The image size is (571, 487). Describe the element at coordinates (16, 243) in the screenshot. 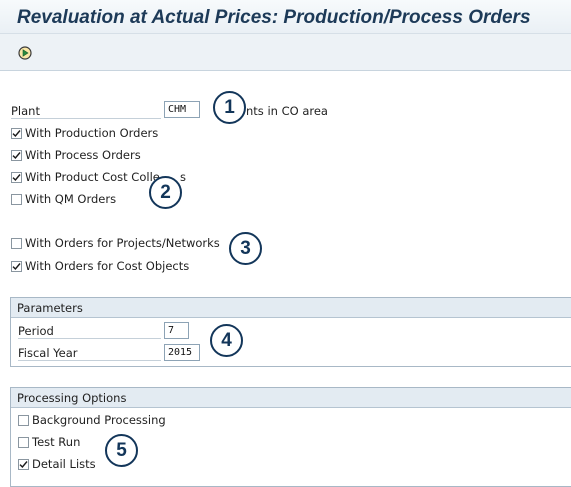

I see `orders-projects-checkbox` at that location.